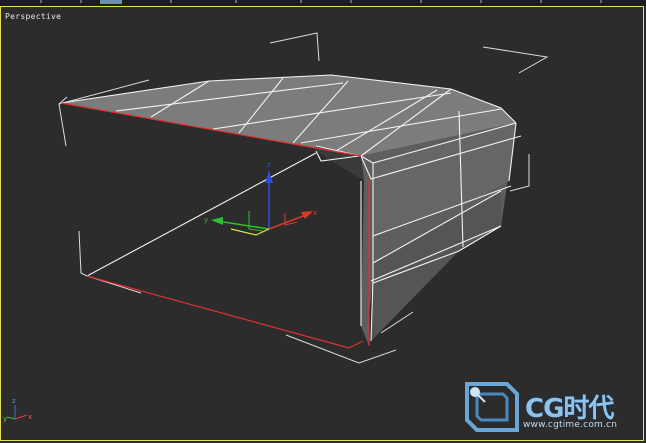 The image size is (646, 443). Describe the element at coordinates (315, 213) in the screenshot. I see `gizmo-x-label: x` at that location.